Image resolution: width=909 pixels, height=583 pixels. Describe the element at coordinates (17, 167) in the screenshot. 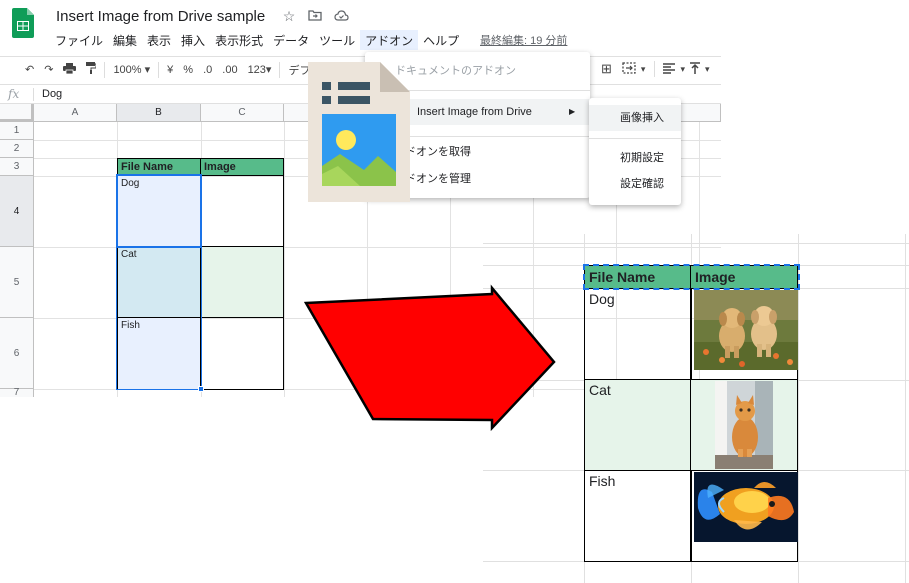

I see `row-header-3: 3` at that location.